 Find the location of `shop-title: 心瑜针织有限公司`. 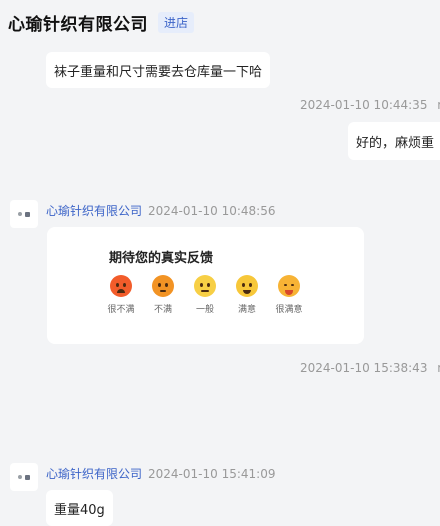

shop-title: 心瑜针织有限公司 is located at coordinates (78, 24).